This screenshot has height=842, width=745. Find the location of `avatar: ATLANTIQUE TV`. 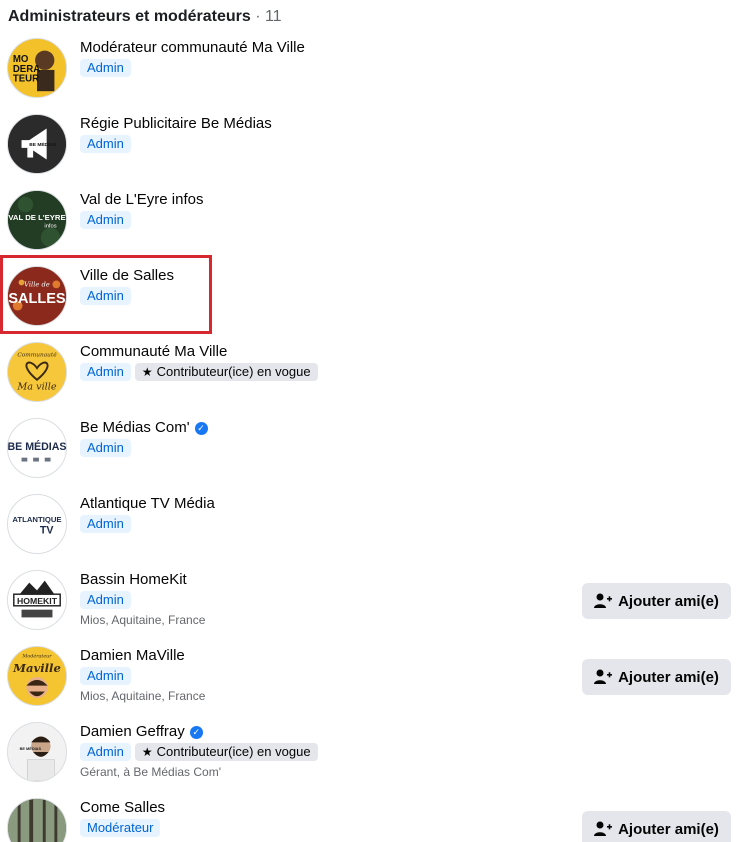

avatar: ATLANTIQUE TV is located at coordinates (37, 524).